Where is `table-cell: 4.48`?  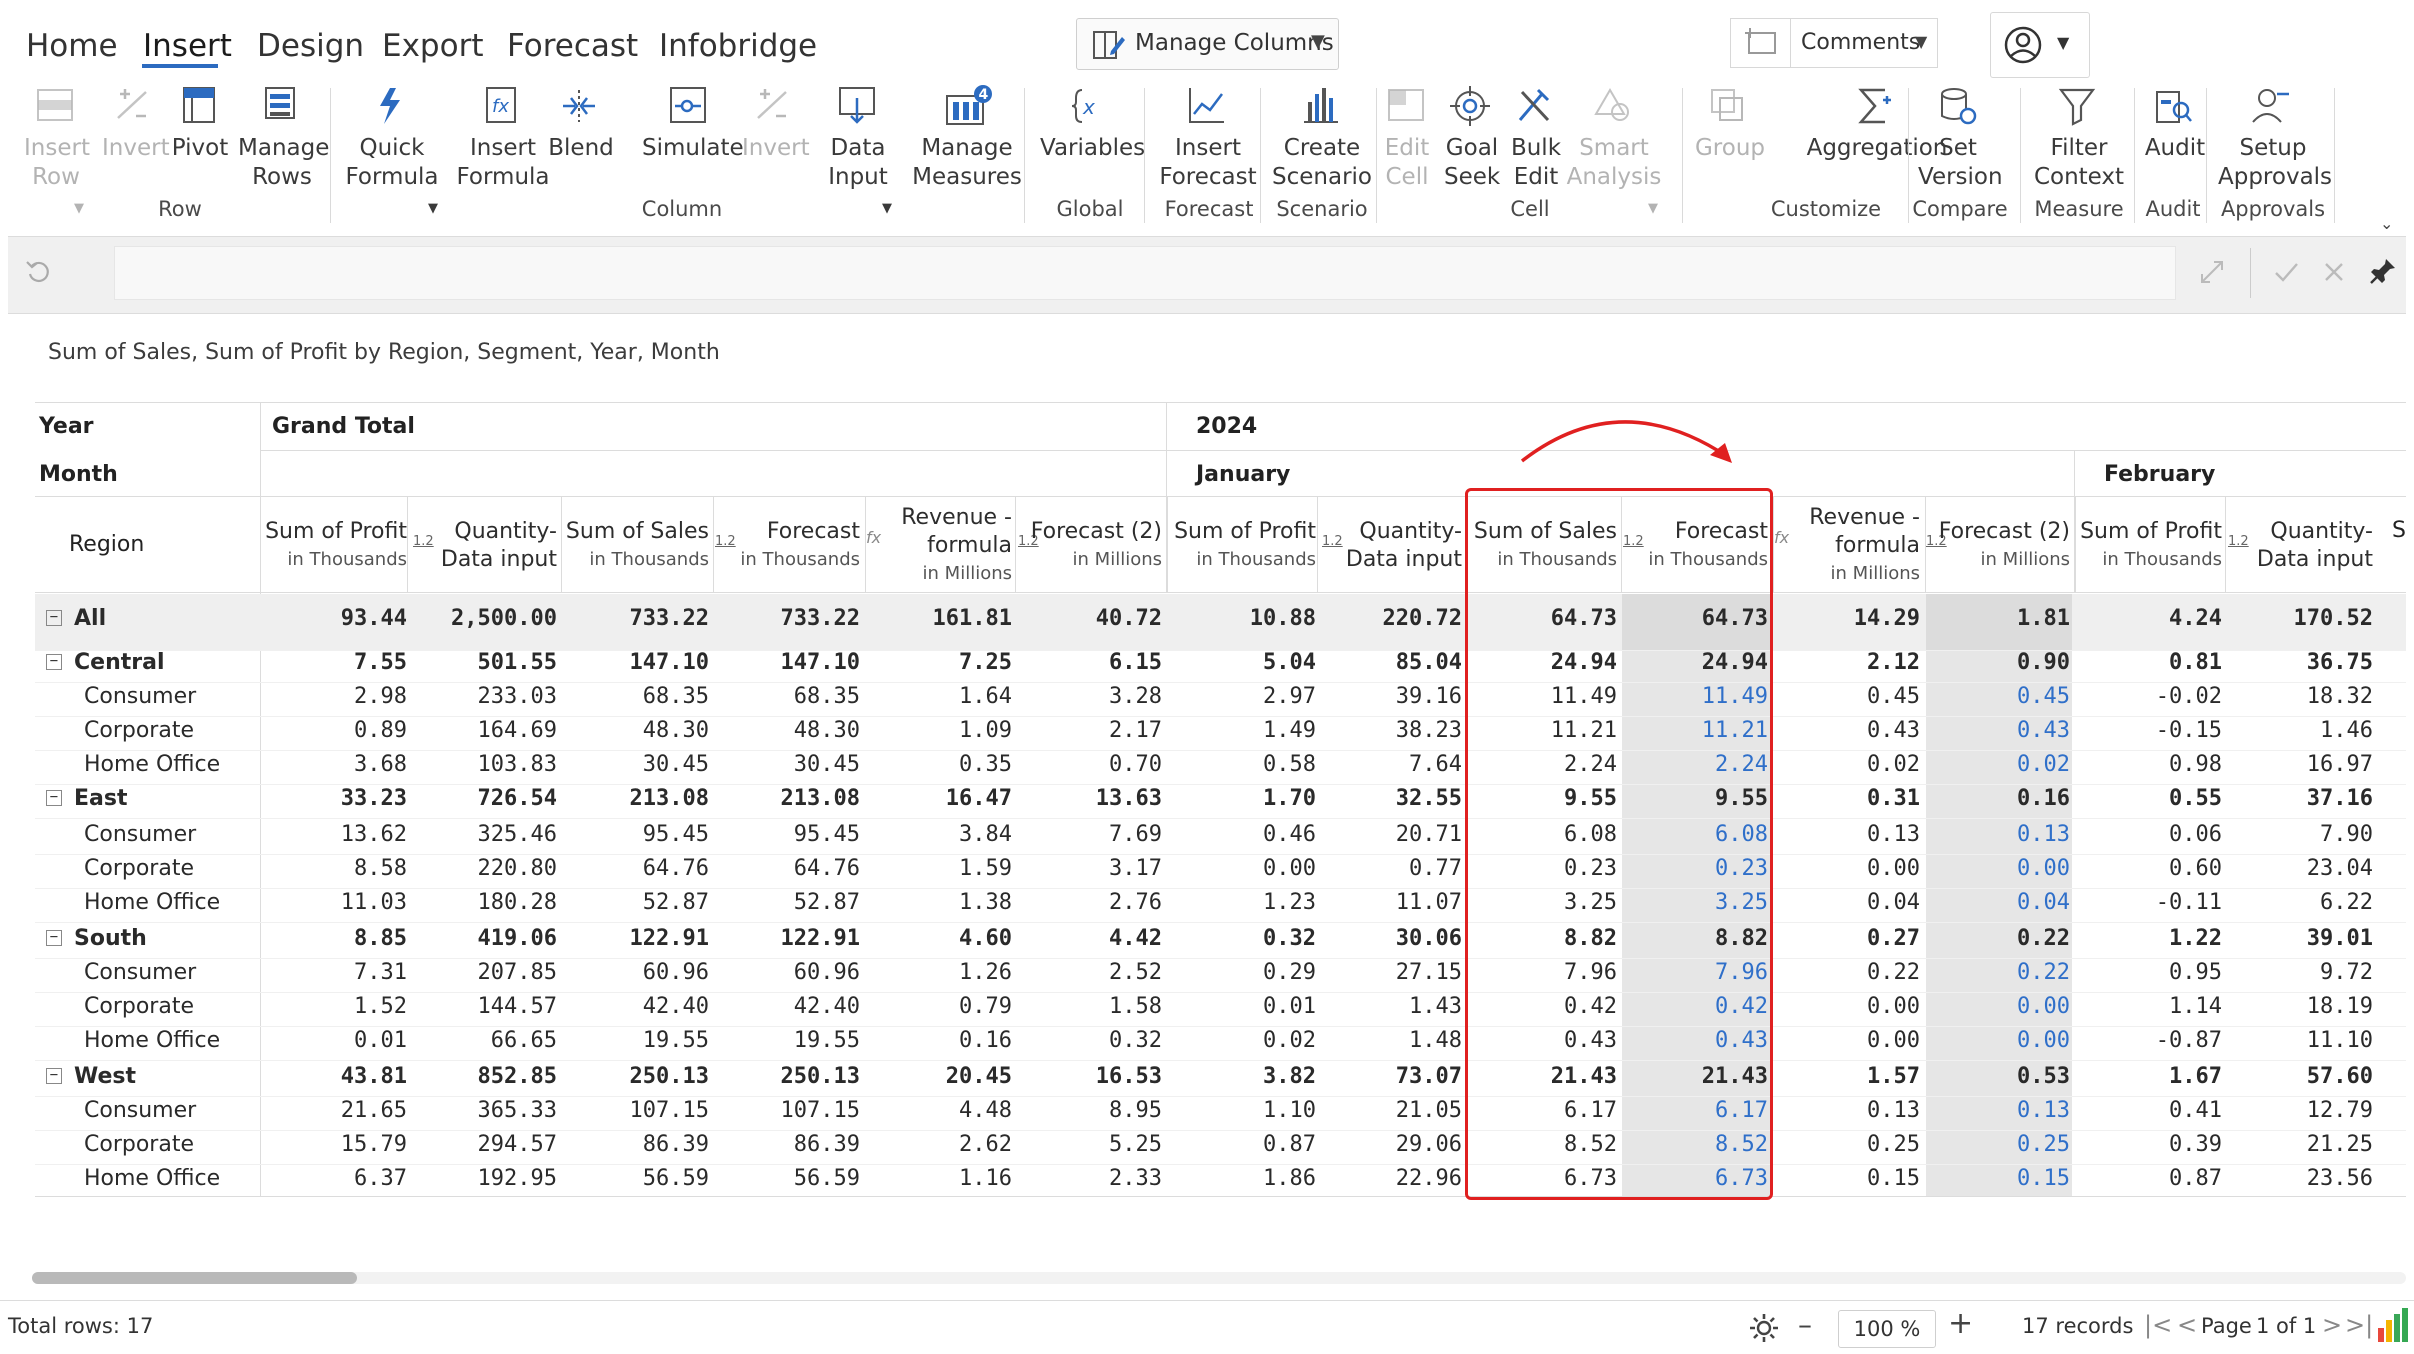 table-cell: 4.48 is located at coordinates (939, 1110).